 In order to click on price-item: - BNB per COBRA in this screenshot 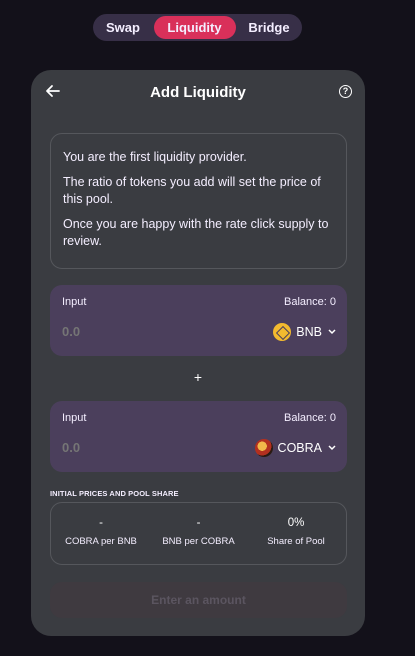, I will do `click(199, 540)`.